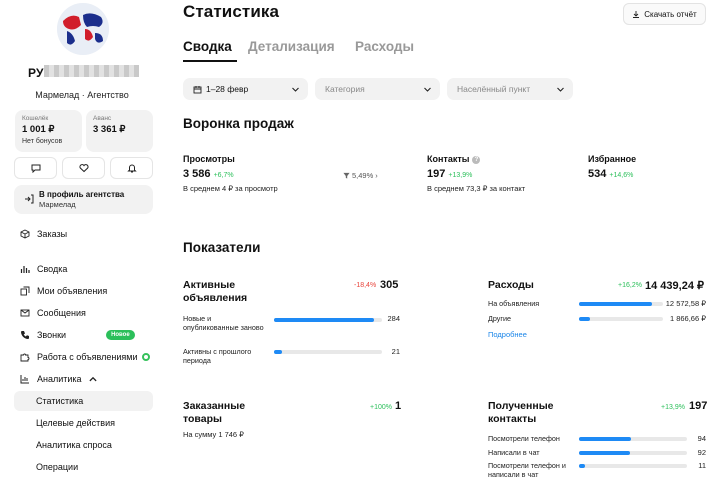 The width and height of the screenshot is (716, 483). I want to click on nav-calls: Звонки Новое, so click(83, 335).